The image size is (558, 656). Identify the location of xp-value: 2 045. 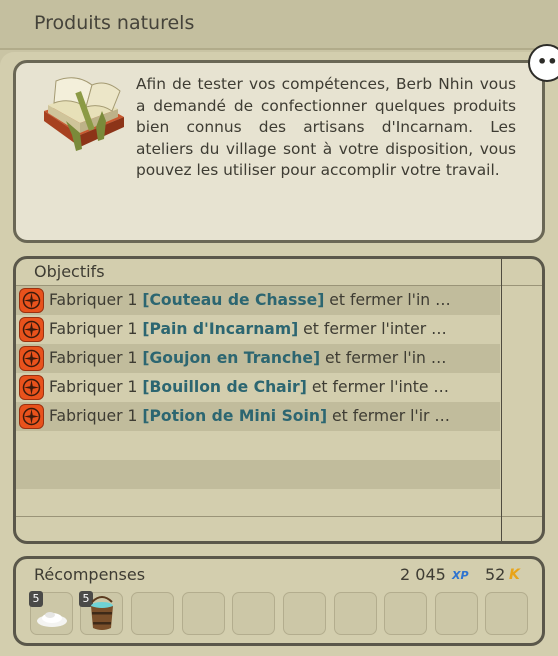
(423, 574).